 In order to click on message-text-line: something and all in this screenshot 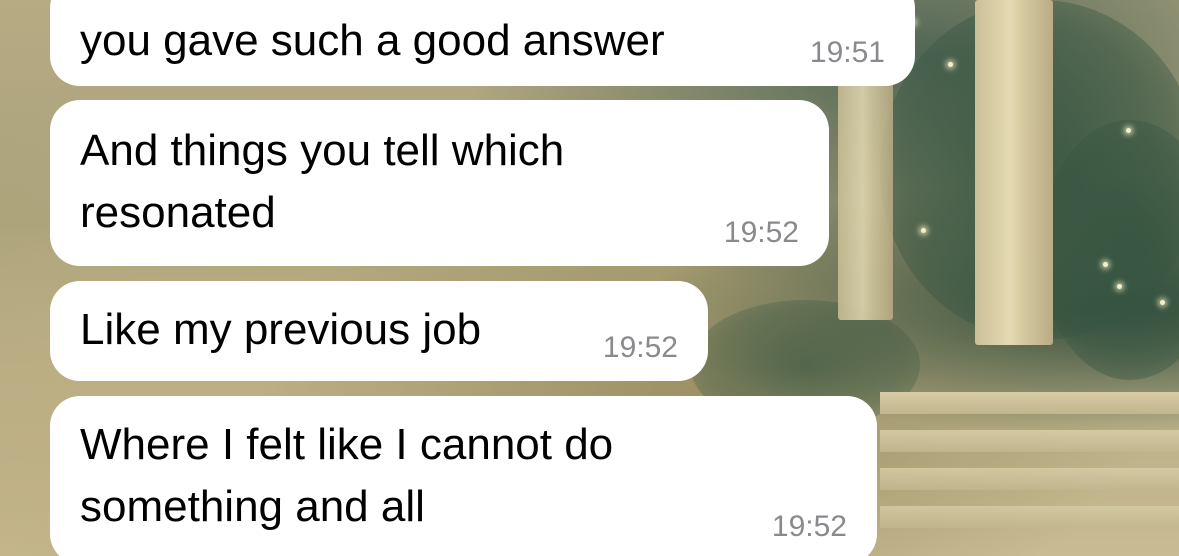, I will do `click(252, 506)`.